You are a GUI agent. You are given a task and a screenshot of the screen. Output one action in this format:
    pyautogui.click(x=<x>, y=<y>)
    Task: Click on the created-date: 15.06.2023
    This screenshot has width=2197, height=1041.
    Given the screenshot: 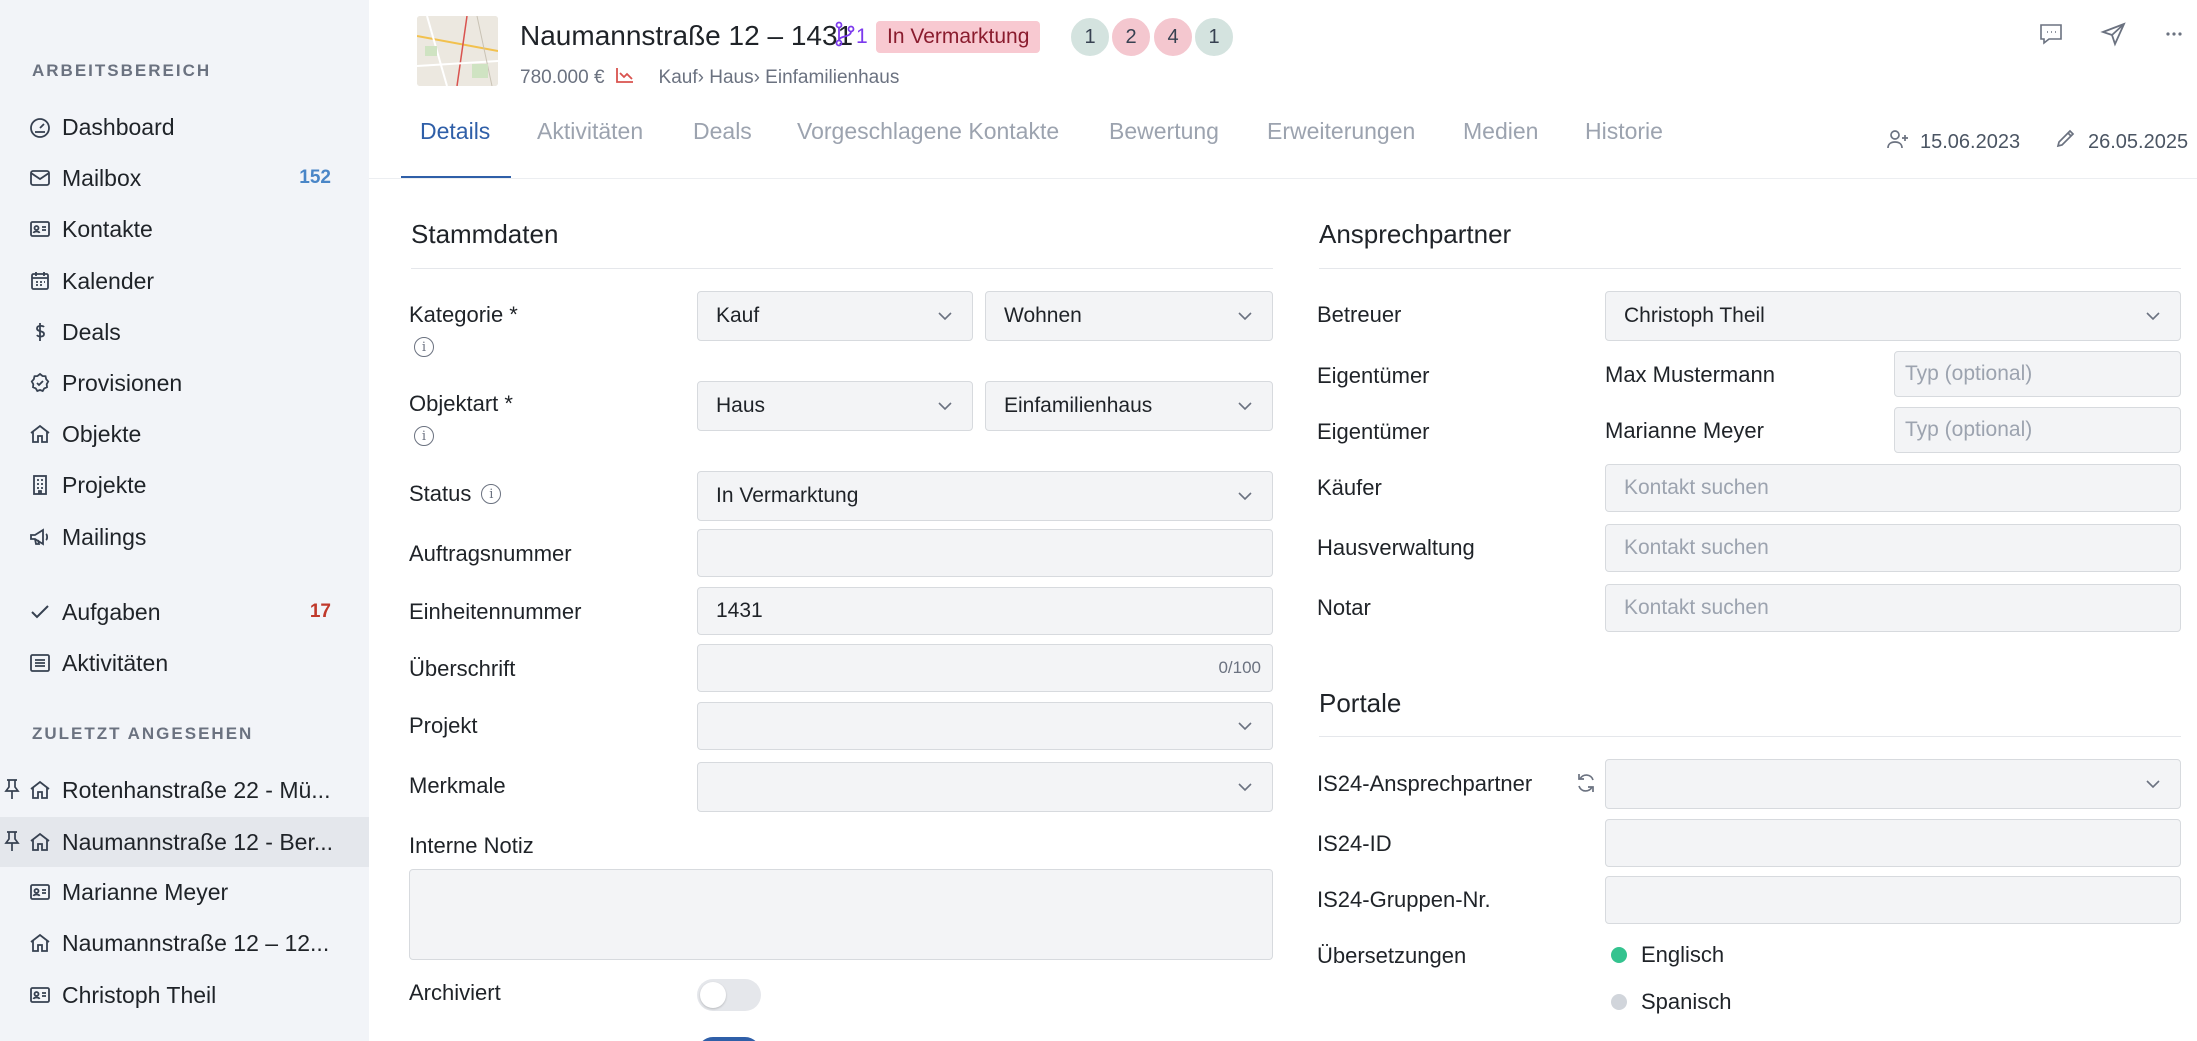 What is the action you would take?
    pyautogui.click(x=1970, y=141)
    